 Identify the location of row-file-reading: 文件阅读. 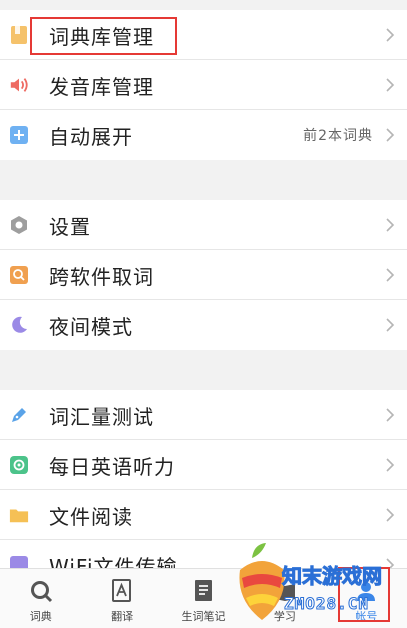
(203, 515).